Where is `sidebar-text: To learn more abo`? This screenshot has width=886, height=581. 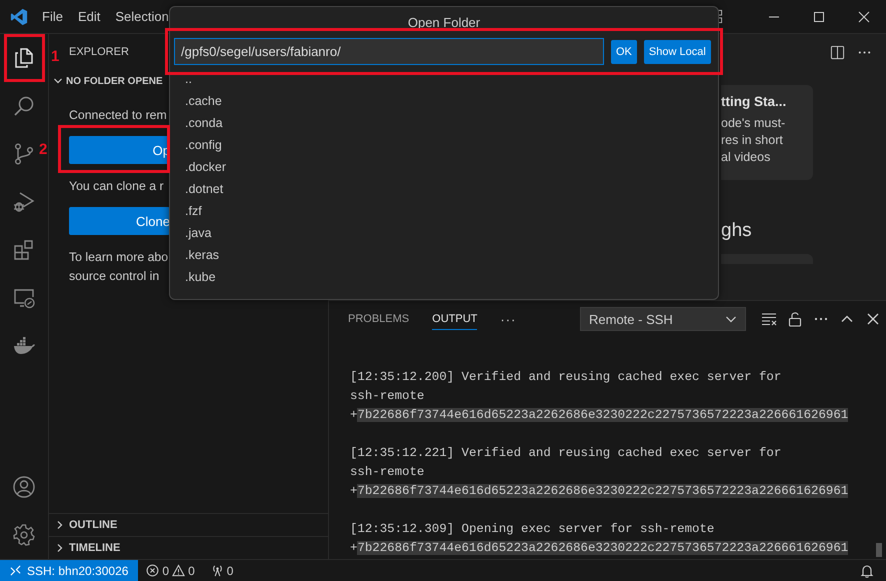 sidebar-text: To learn more abo is located at coordinates (118, 257).